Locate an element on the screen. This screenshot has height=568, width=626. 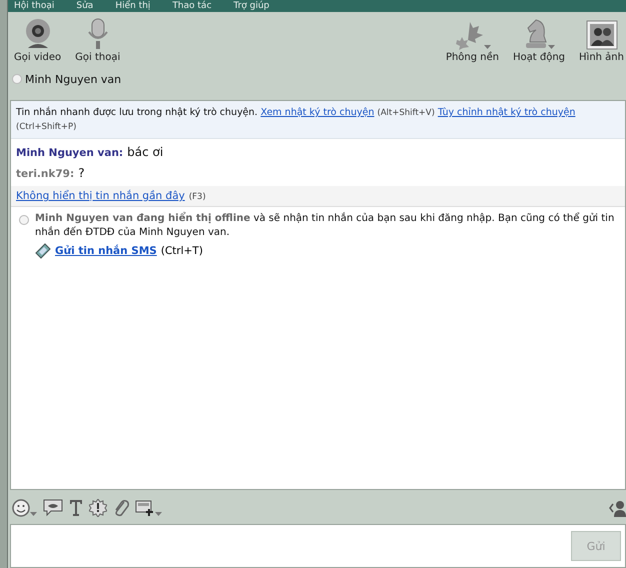
hide-recent-link: Không hiển thị tin nhắn gần đây is located at coordinates (100, 196).